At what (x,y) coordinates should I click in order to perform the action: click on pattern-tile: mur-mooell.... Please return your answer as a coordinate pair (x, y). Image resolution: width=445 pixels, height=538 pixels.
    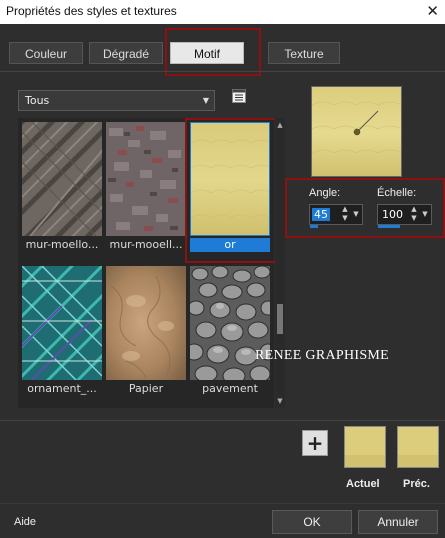
    Looking at the image, I should click on (146, 187).